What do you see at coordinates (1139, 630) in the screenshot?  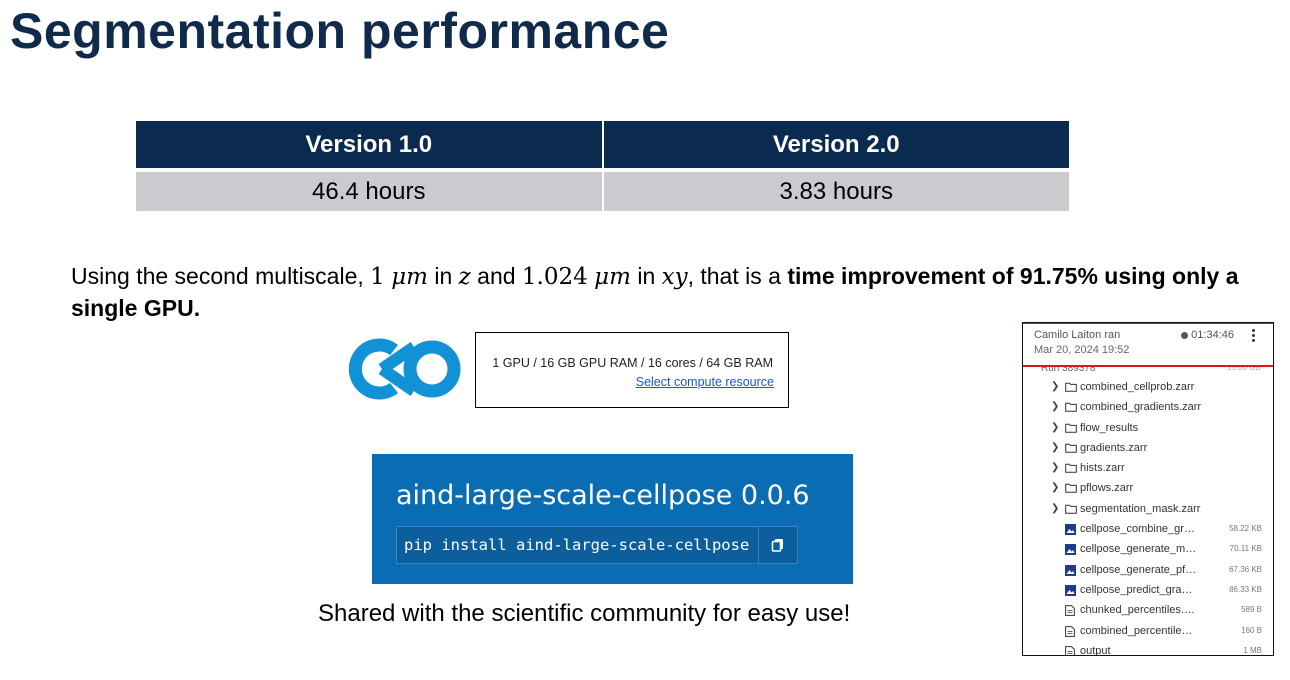 I see `file-name: combined_percentiles.npy` at bounding box center [1139, 630].